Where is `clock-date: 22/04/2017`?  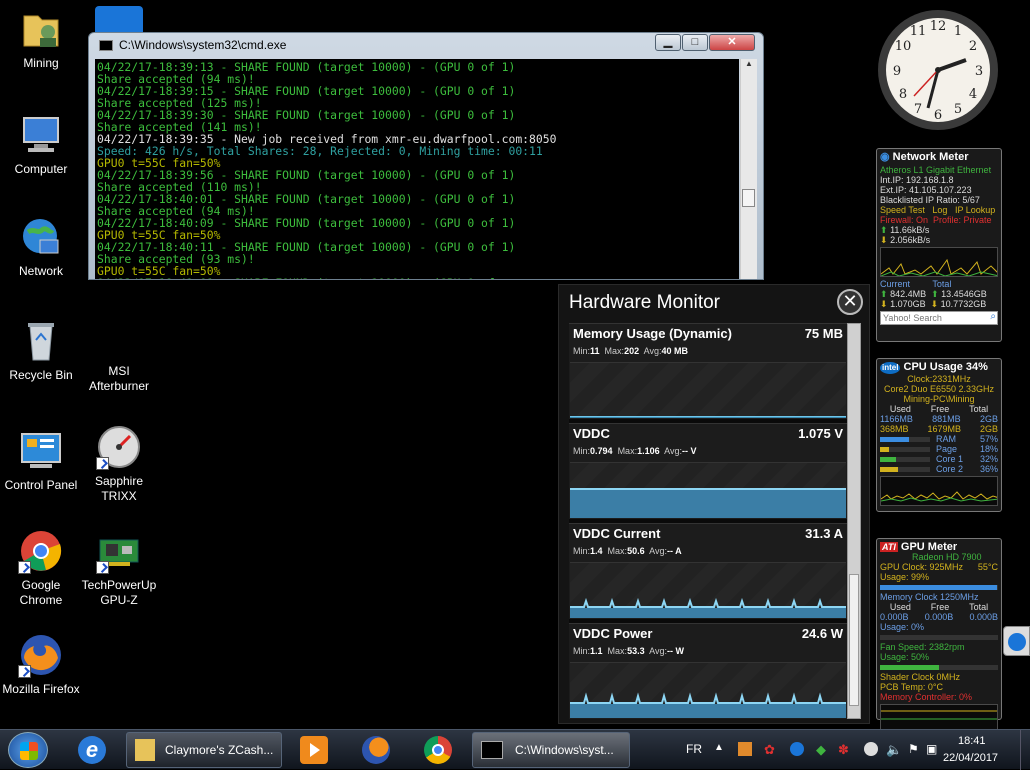
clock-date: 22/04/2017 is located at coordinates (970, 758).